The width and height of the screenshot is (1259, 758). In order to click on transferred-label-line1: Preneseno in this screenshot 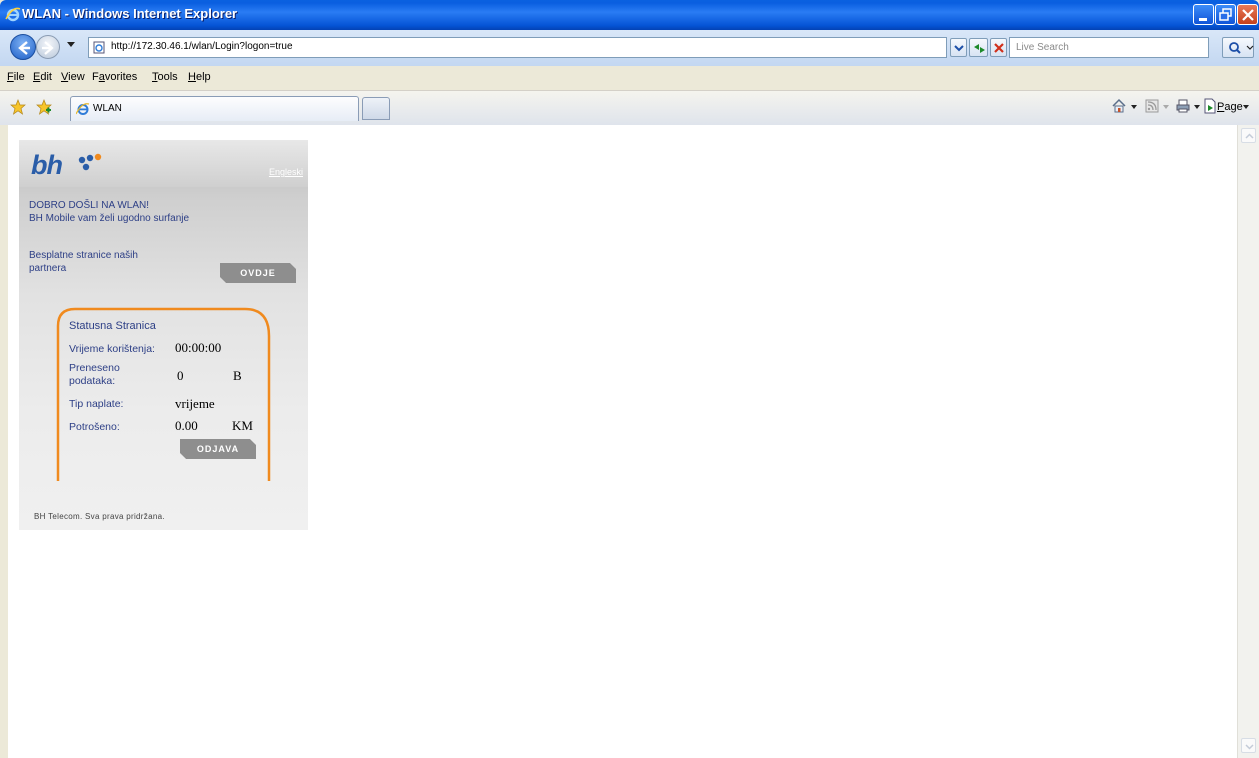, I will do `click(94, 368)`.